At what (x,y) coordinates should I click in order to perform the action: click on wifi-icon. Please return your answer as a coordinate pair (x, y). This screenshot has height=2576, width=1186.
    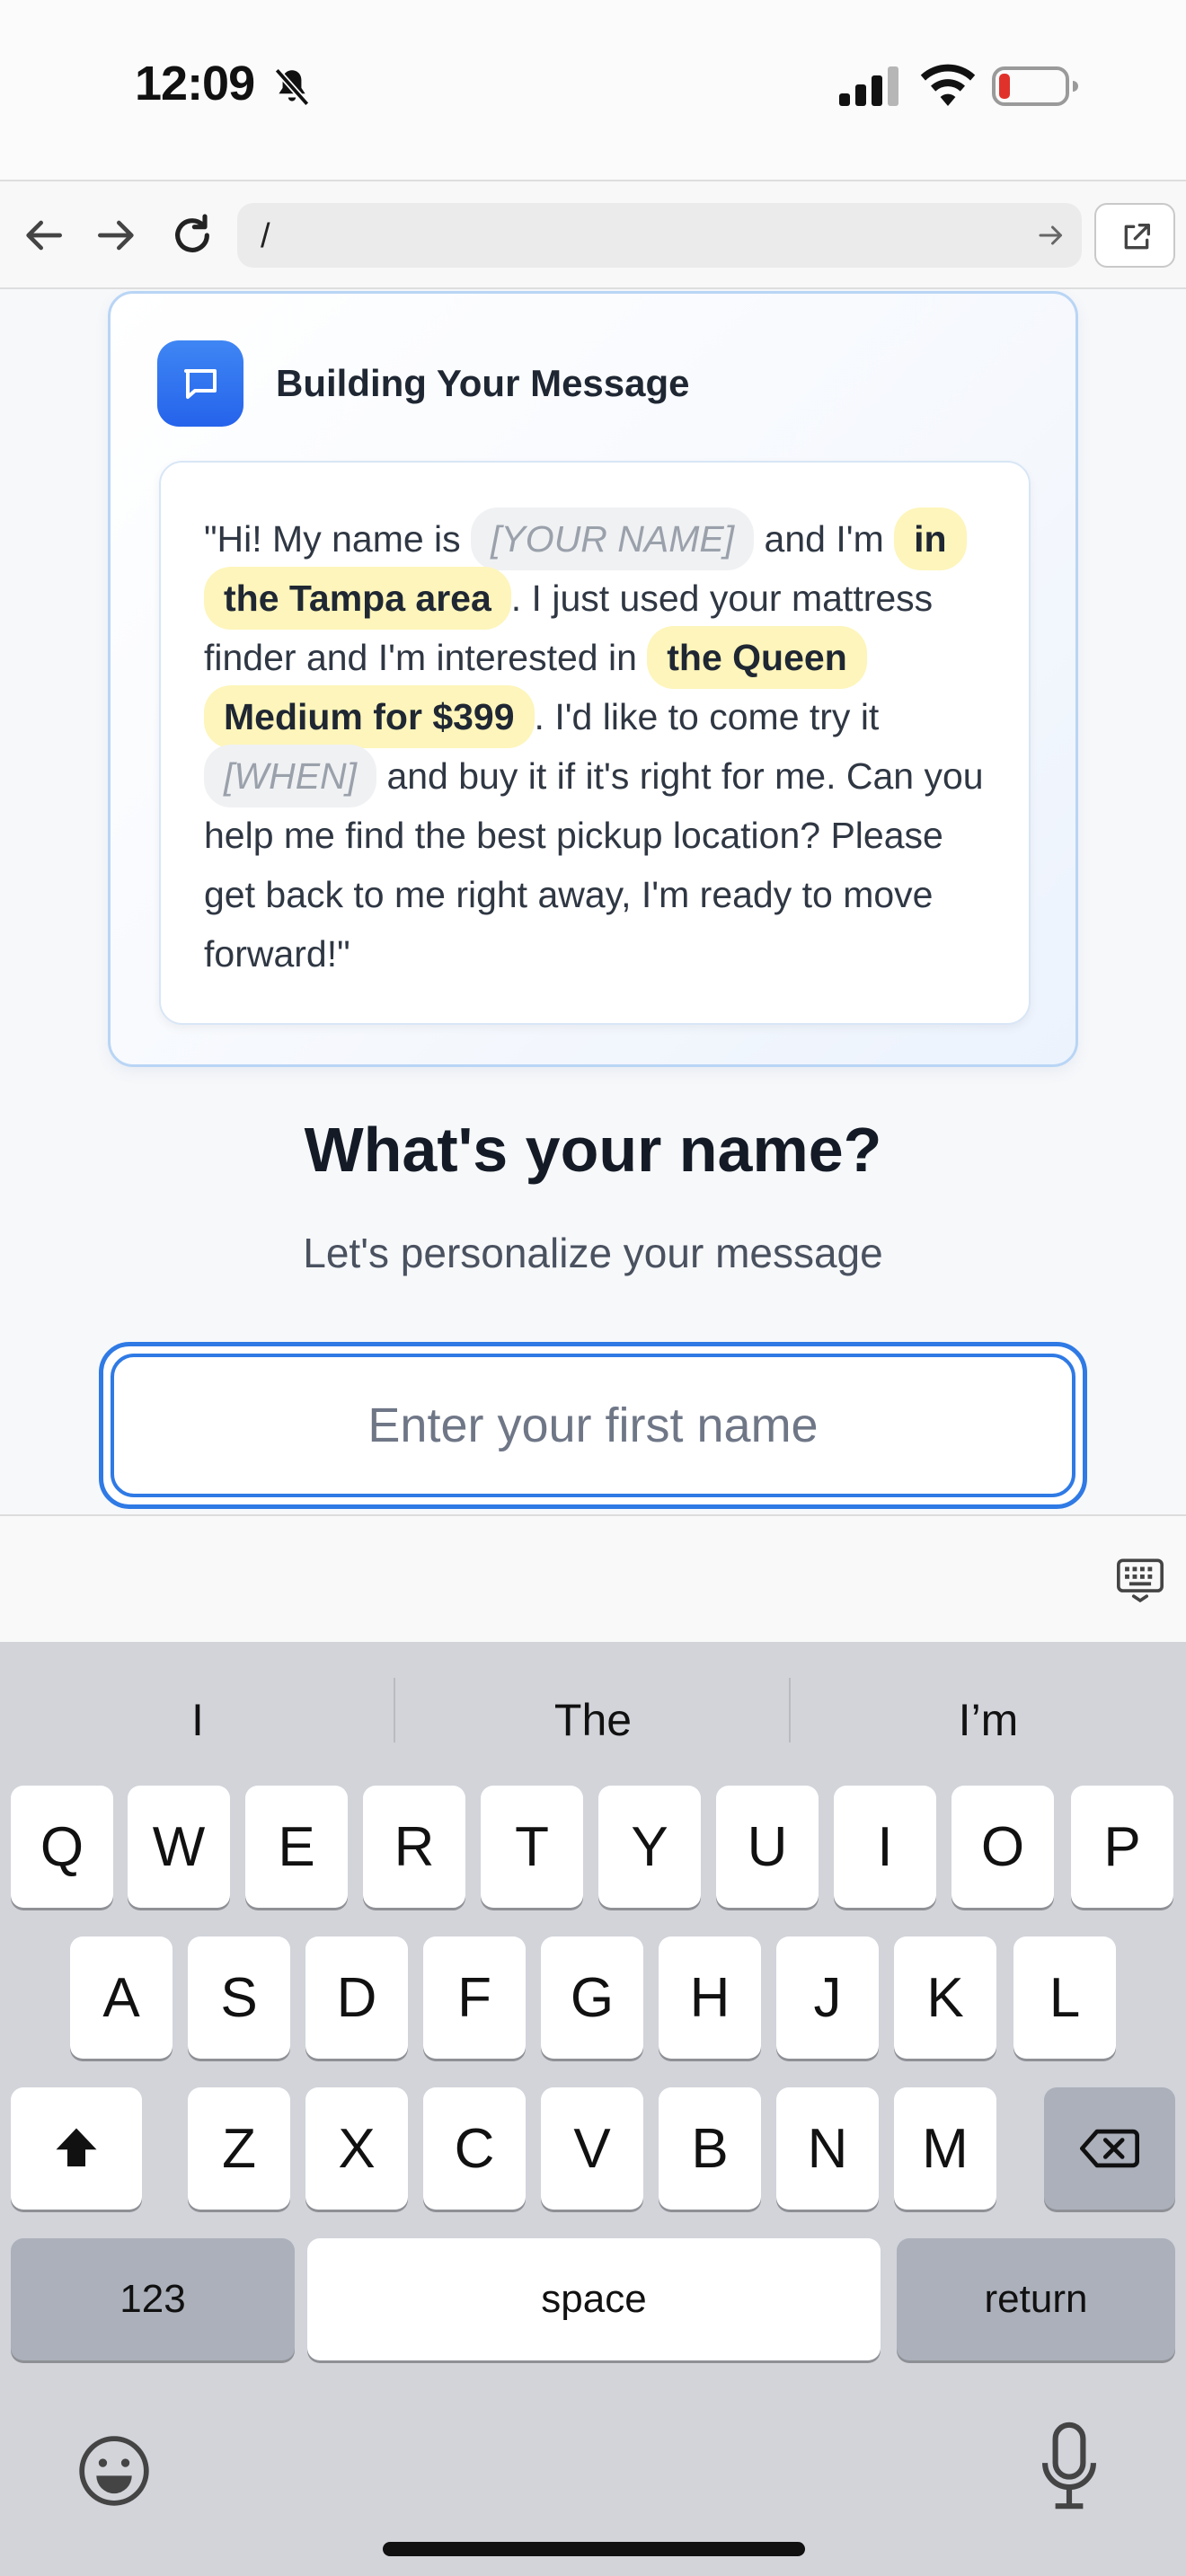
    Looking at the image, I should click on (948, 85).